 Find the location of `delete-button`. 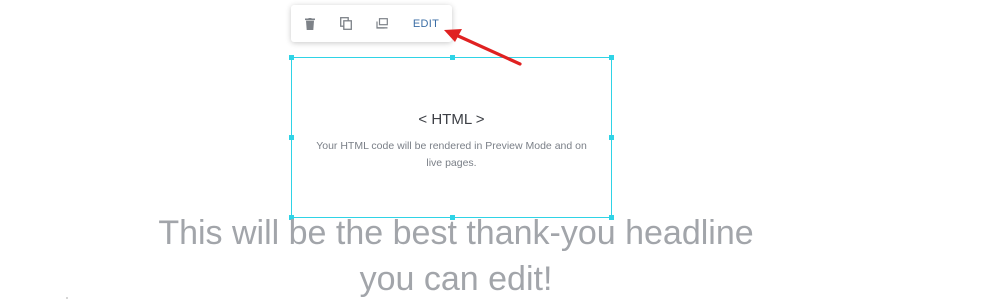

delete-button is located at coordinates (310, 23).